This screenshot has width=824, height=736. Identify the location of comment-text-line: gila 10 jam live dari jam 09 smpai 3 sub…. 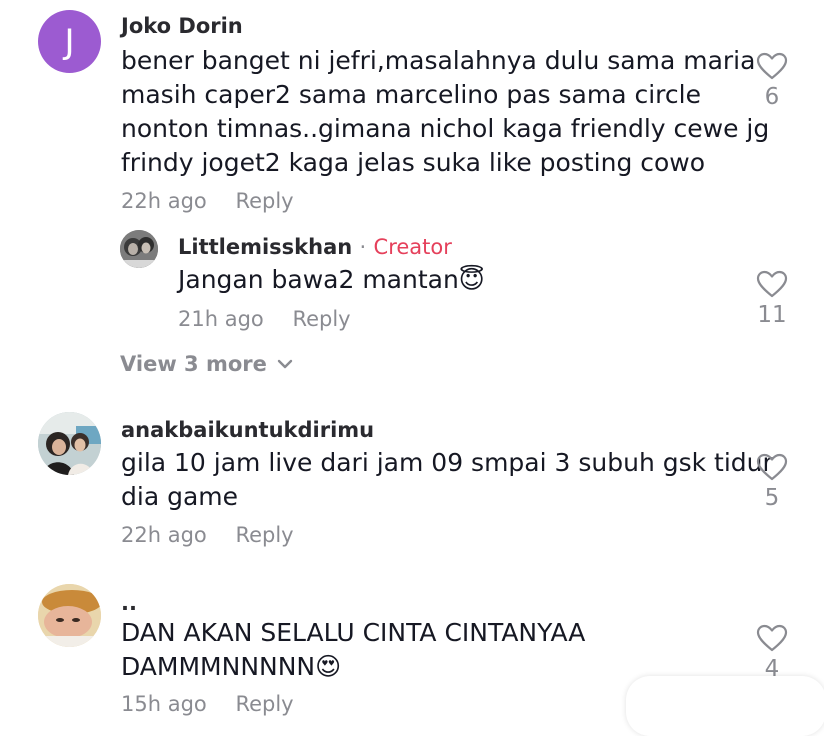
(447, 462).